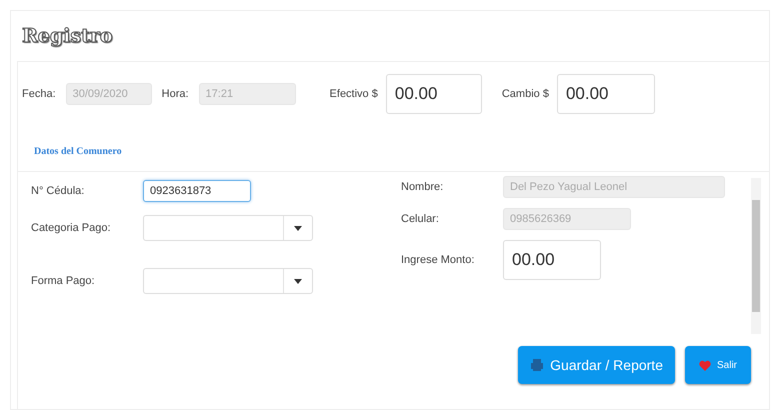 Image resolution: width=774 pixels, height=410 pixels. Describe the element at coordinates (756, 256) in the screenshot. I see `scrollbar` at that location.